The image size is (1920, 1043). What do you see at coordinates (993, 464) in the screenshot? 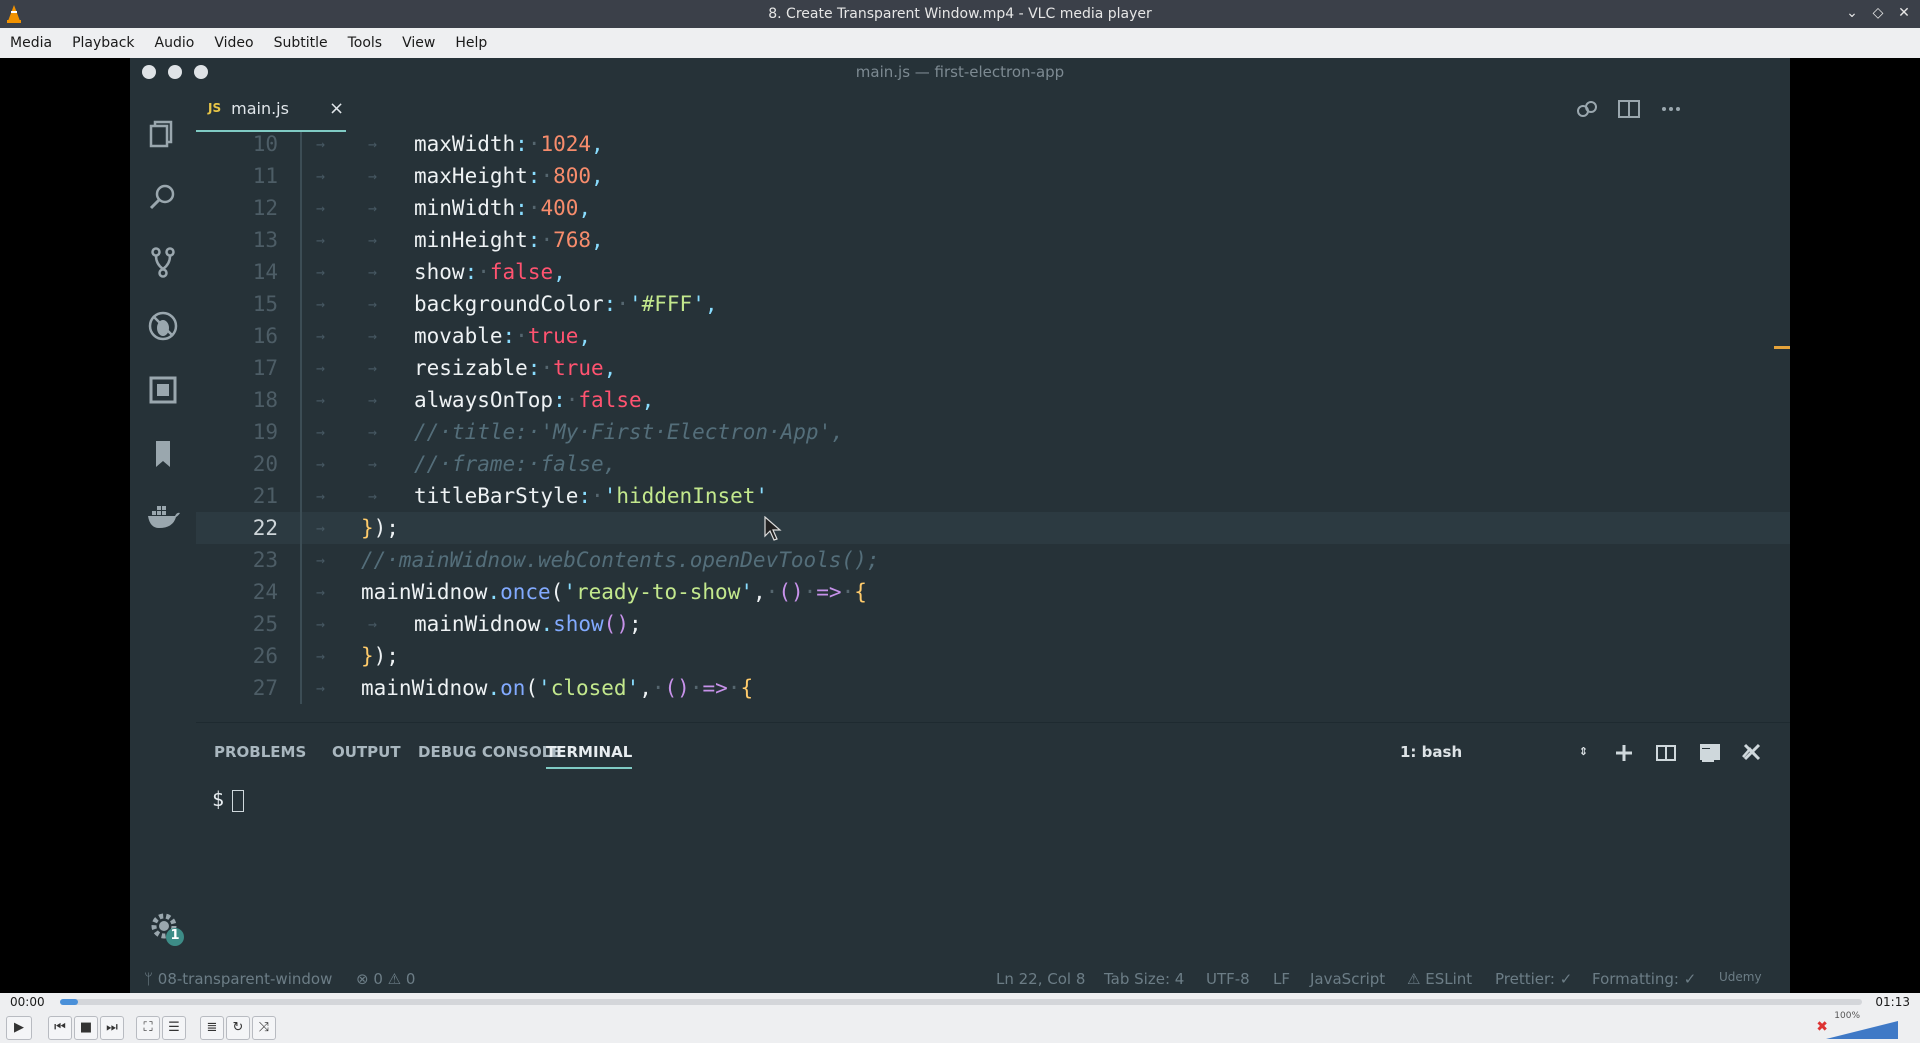
I see `code-line: 20 → → //·frame:·false,` at bounding box center [993, 464].